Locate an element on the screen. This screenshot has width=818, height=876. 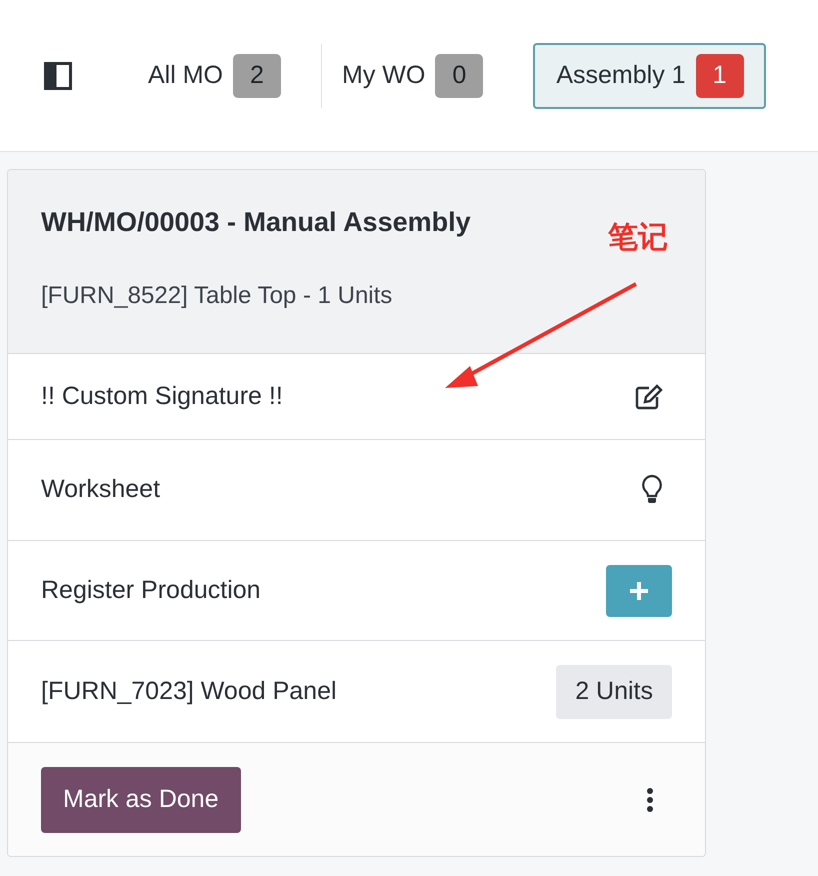
annotation-text: 笔记 is located at coordinates (638, 238).